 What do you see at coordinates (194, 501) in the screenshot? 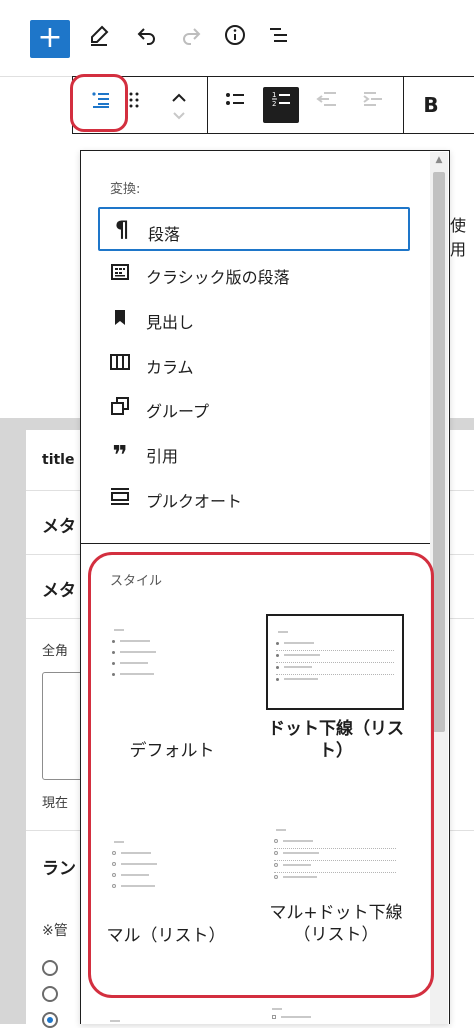
I see `menu-item-label: プルクオート` at bounding box center [194, 501].